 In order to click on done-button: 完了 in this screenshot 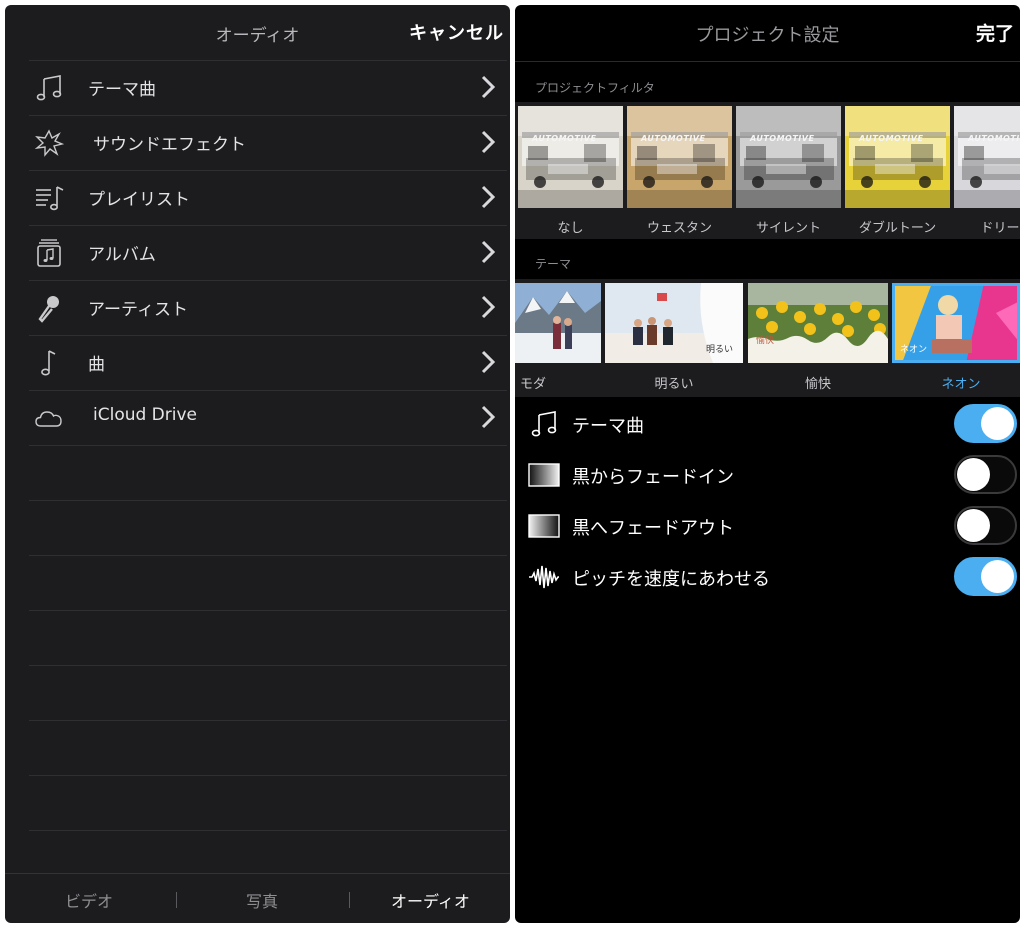, I will do `click(995, 32)`.